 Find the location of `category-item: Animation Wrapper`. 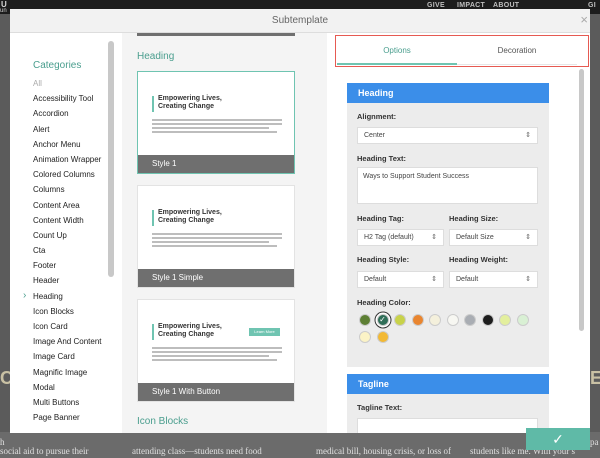

category-item: Animation Wrapper is located at coordinates (75, 160).